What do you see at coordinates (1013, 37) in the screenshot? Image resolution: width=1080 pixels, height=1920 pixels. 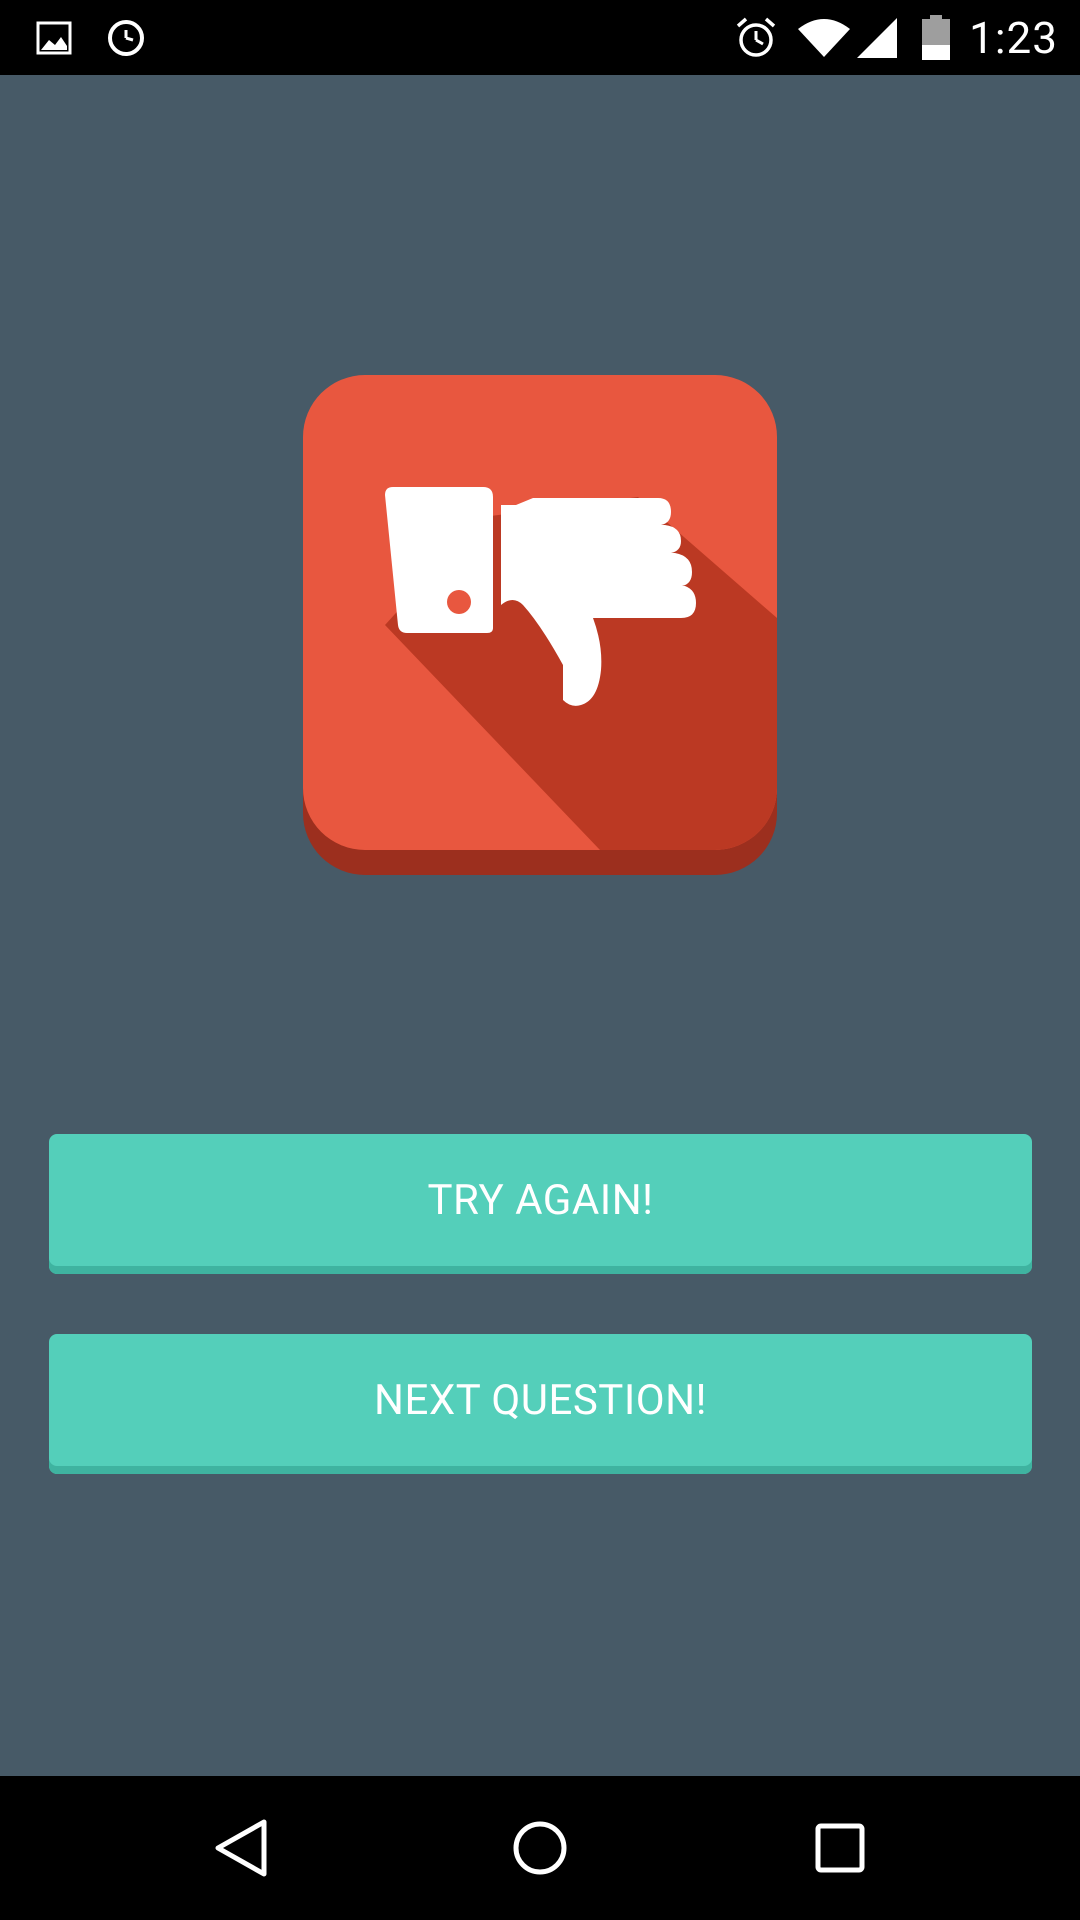 I see `status-time: 1:23` at bounding box center [1013, 37].